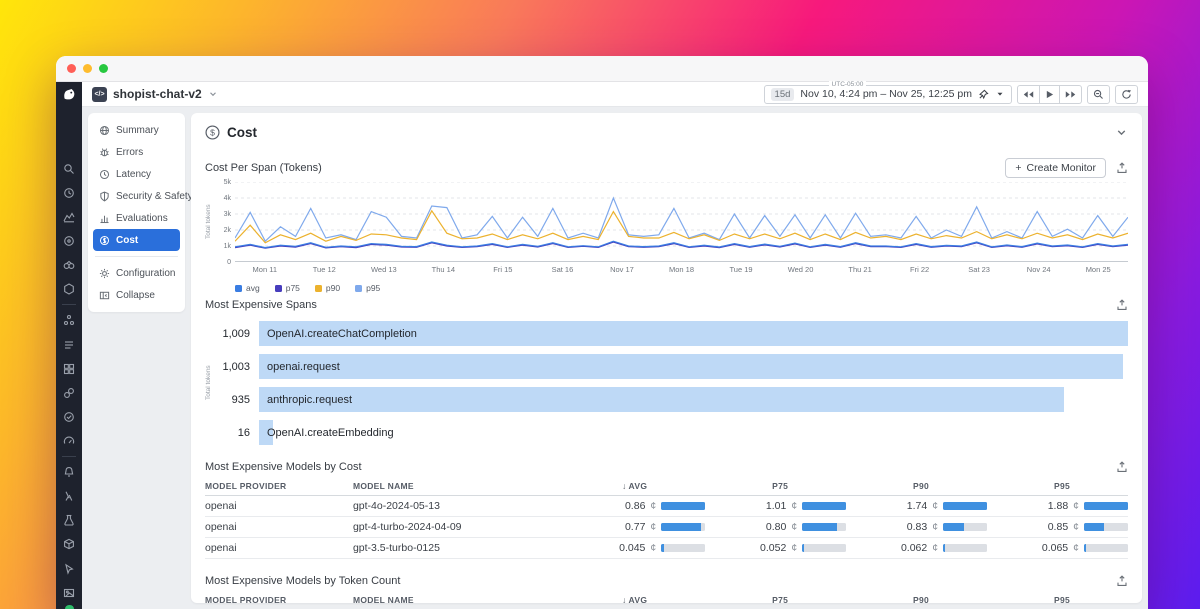  What do you see at coordinates (236, 333) in the screenshot?
I see `span-value: 1,009` at bounding box center [236, 333].